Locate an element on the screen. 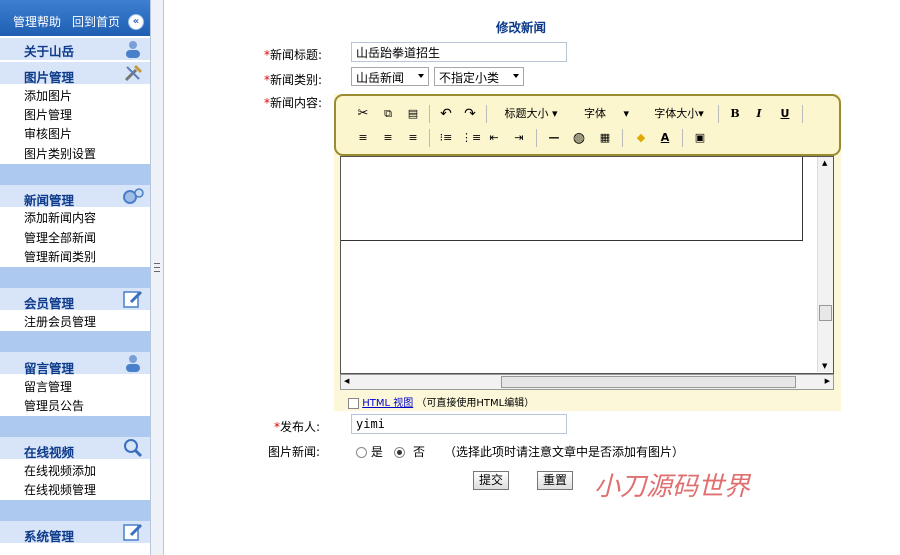  underline-button: U is located at coordinates (785, 114).